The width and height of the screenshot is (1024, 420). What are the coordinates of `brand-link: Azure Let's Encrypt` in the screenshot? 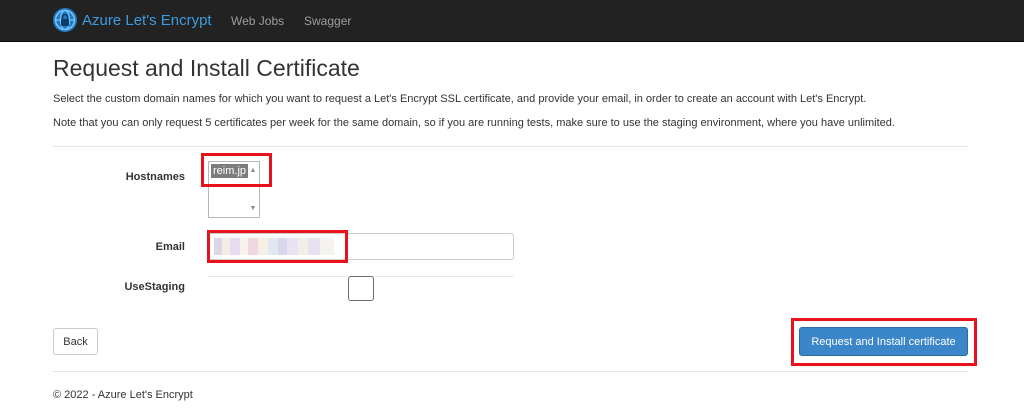 It's located at (132, 20).